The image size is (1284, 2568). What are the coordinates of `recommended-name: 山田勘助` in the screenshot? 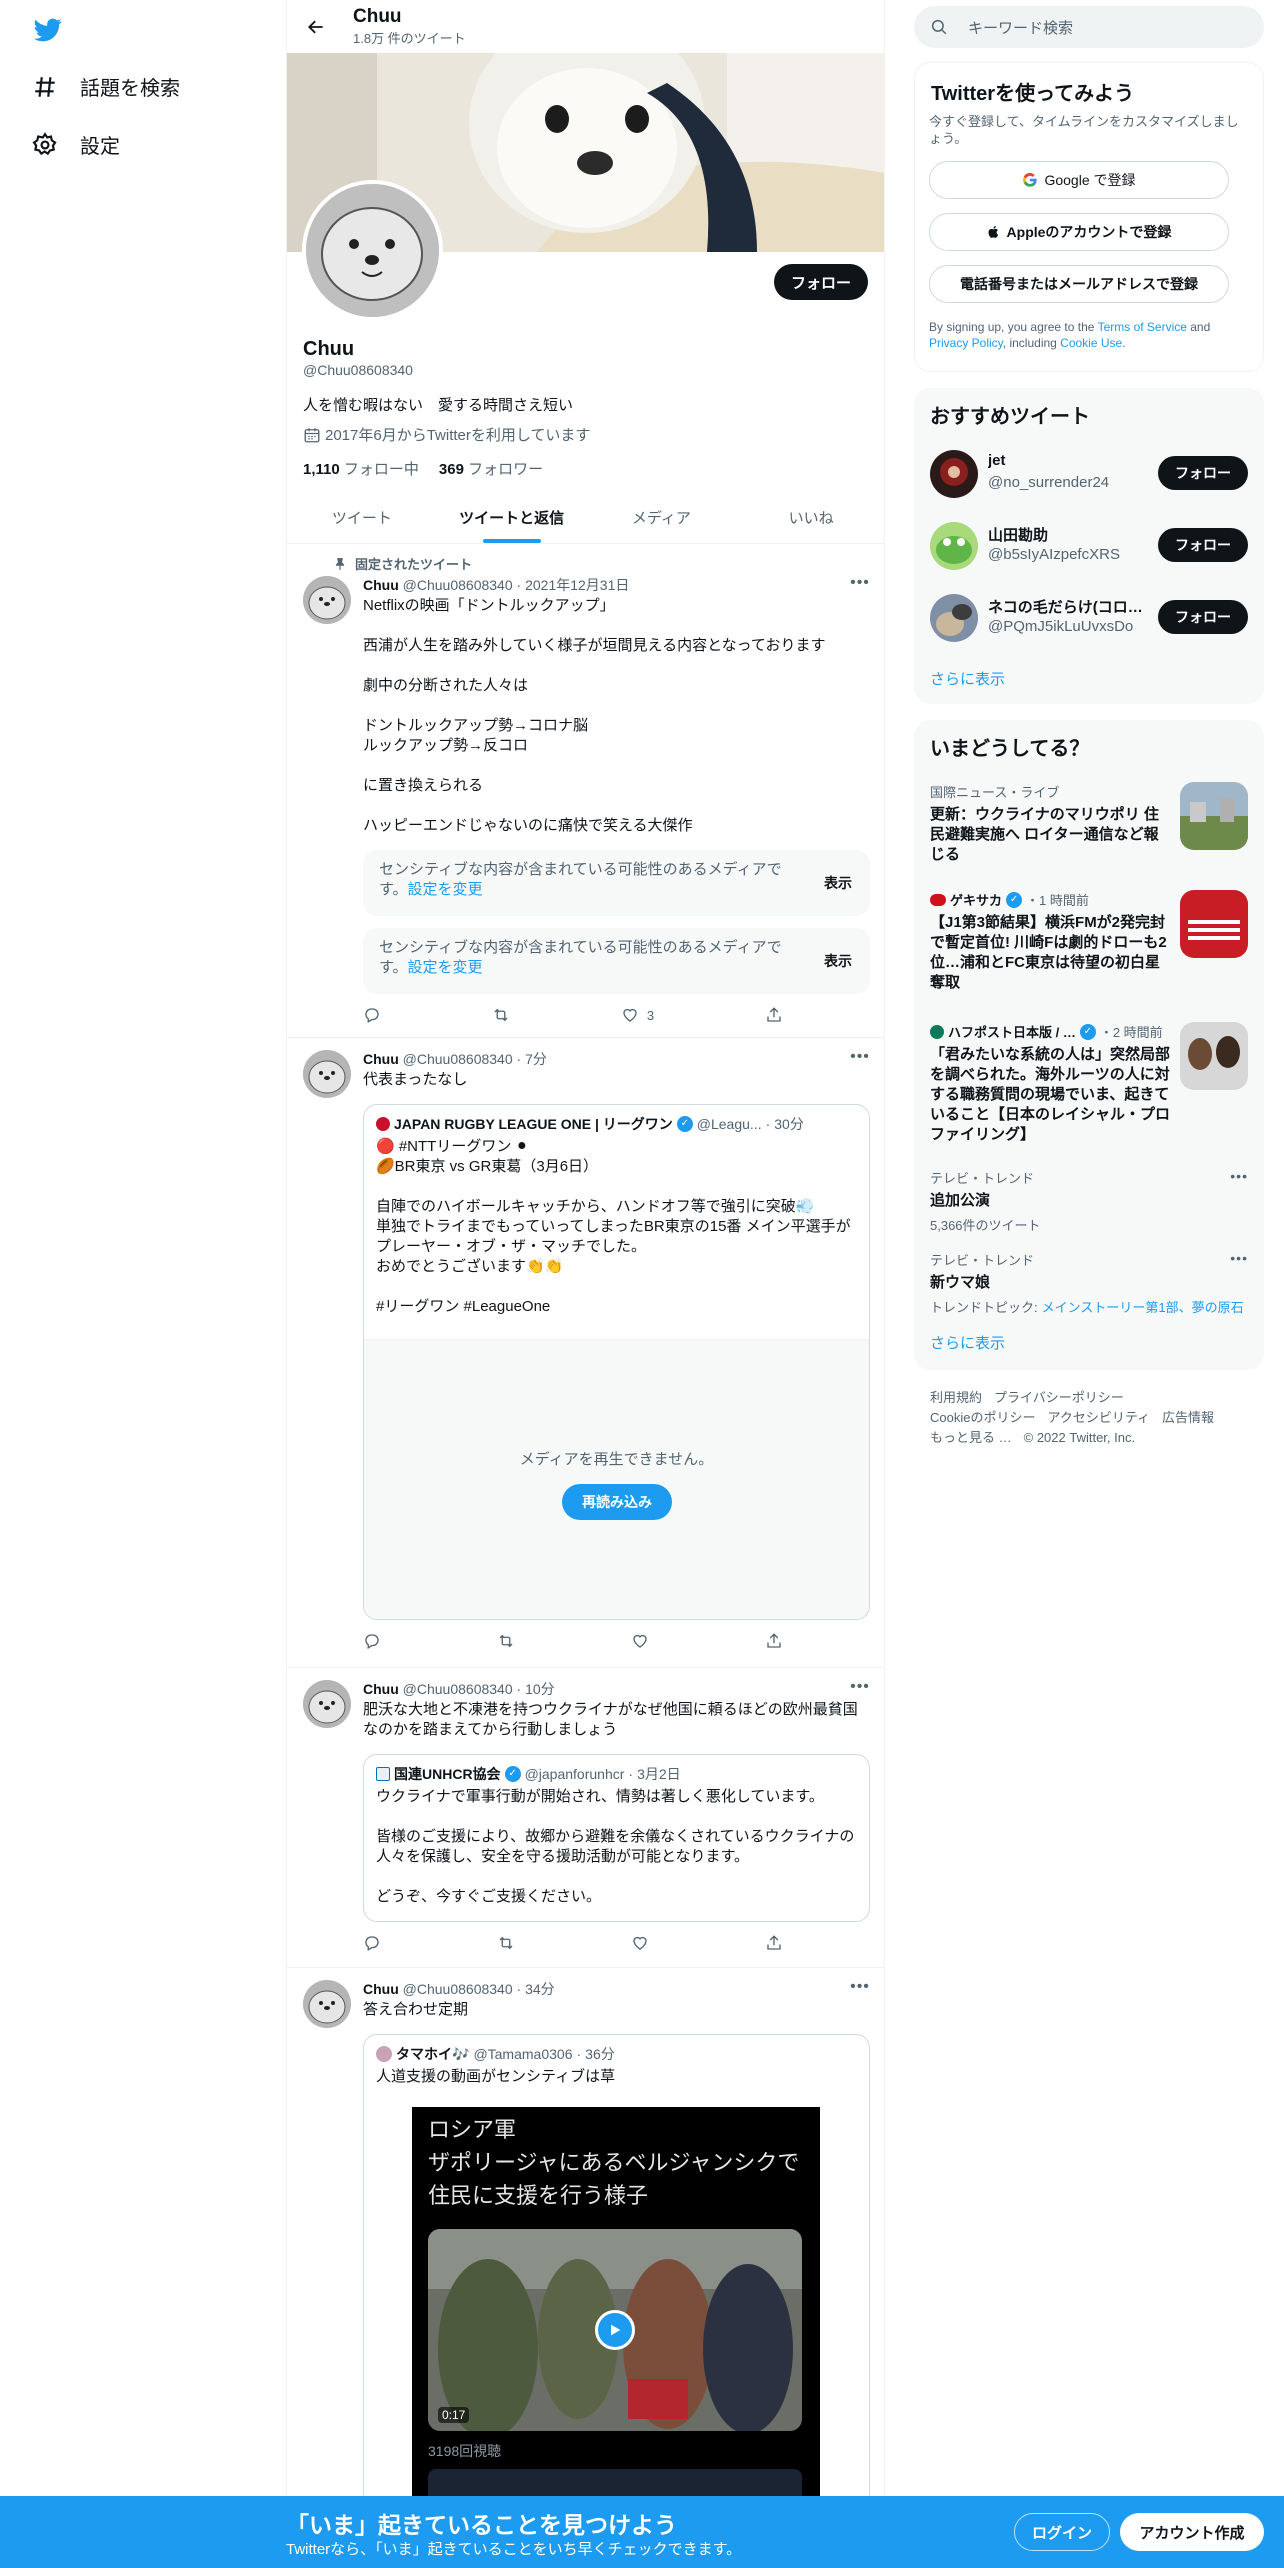 It's located at (1018, 535).